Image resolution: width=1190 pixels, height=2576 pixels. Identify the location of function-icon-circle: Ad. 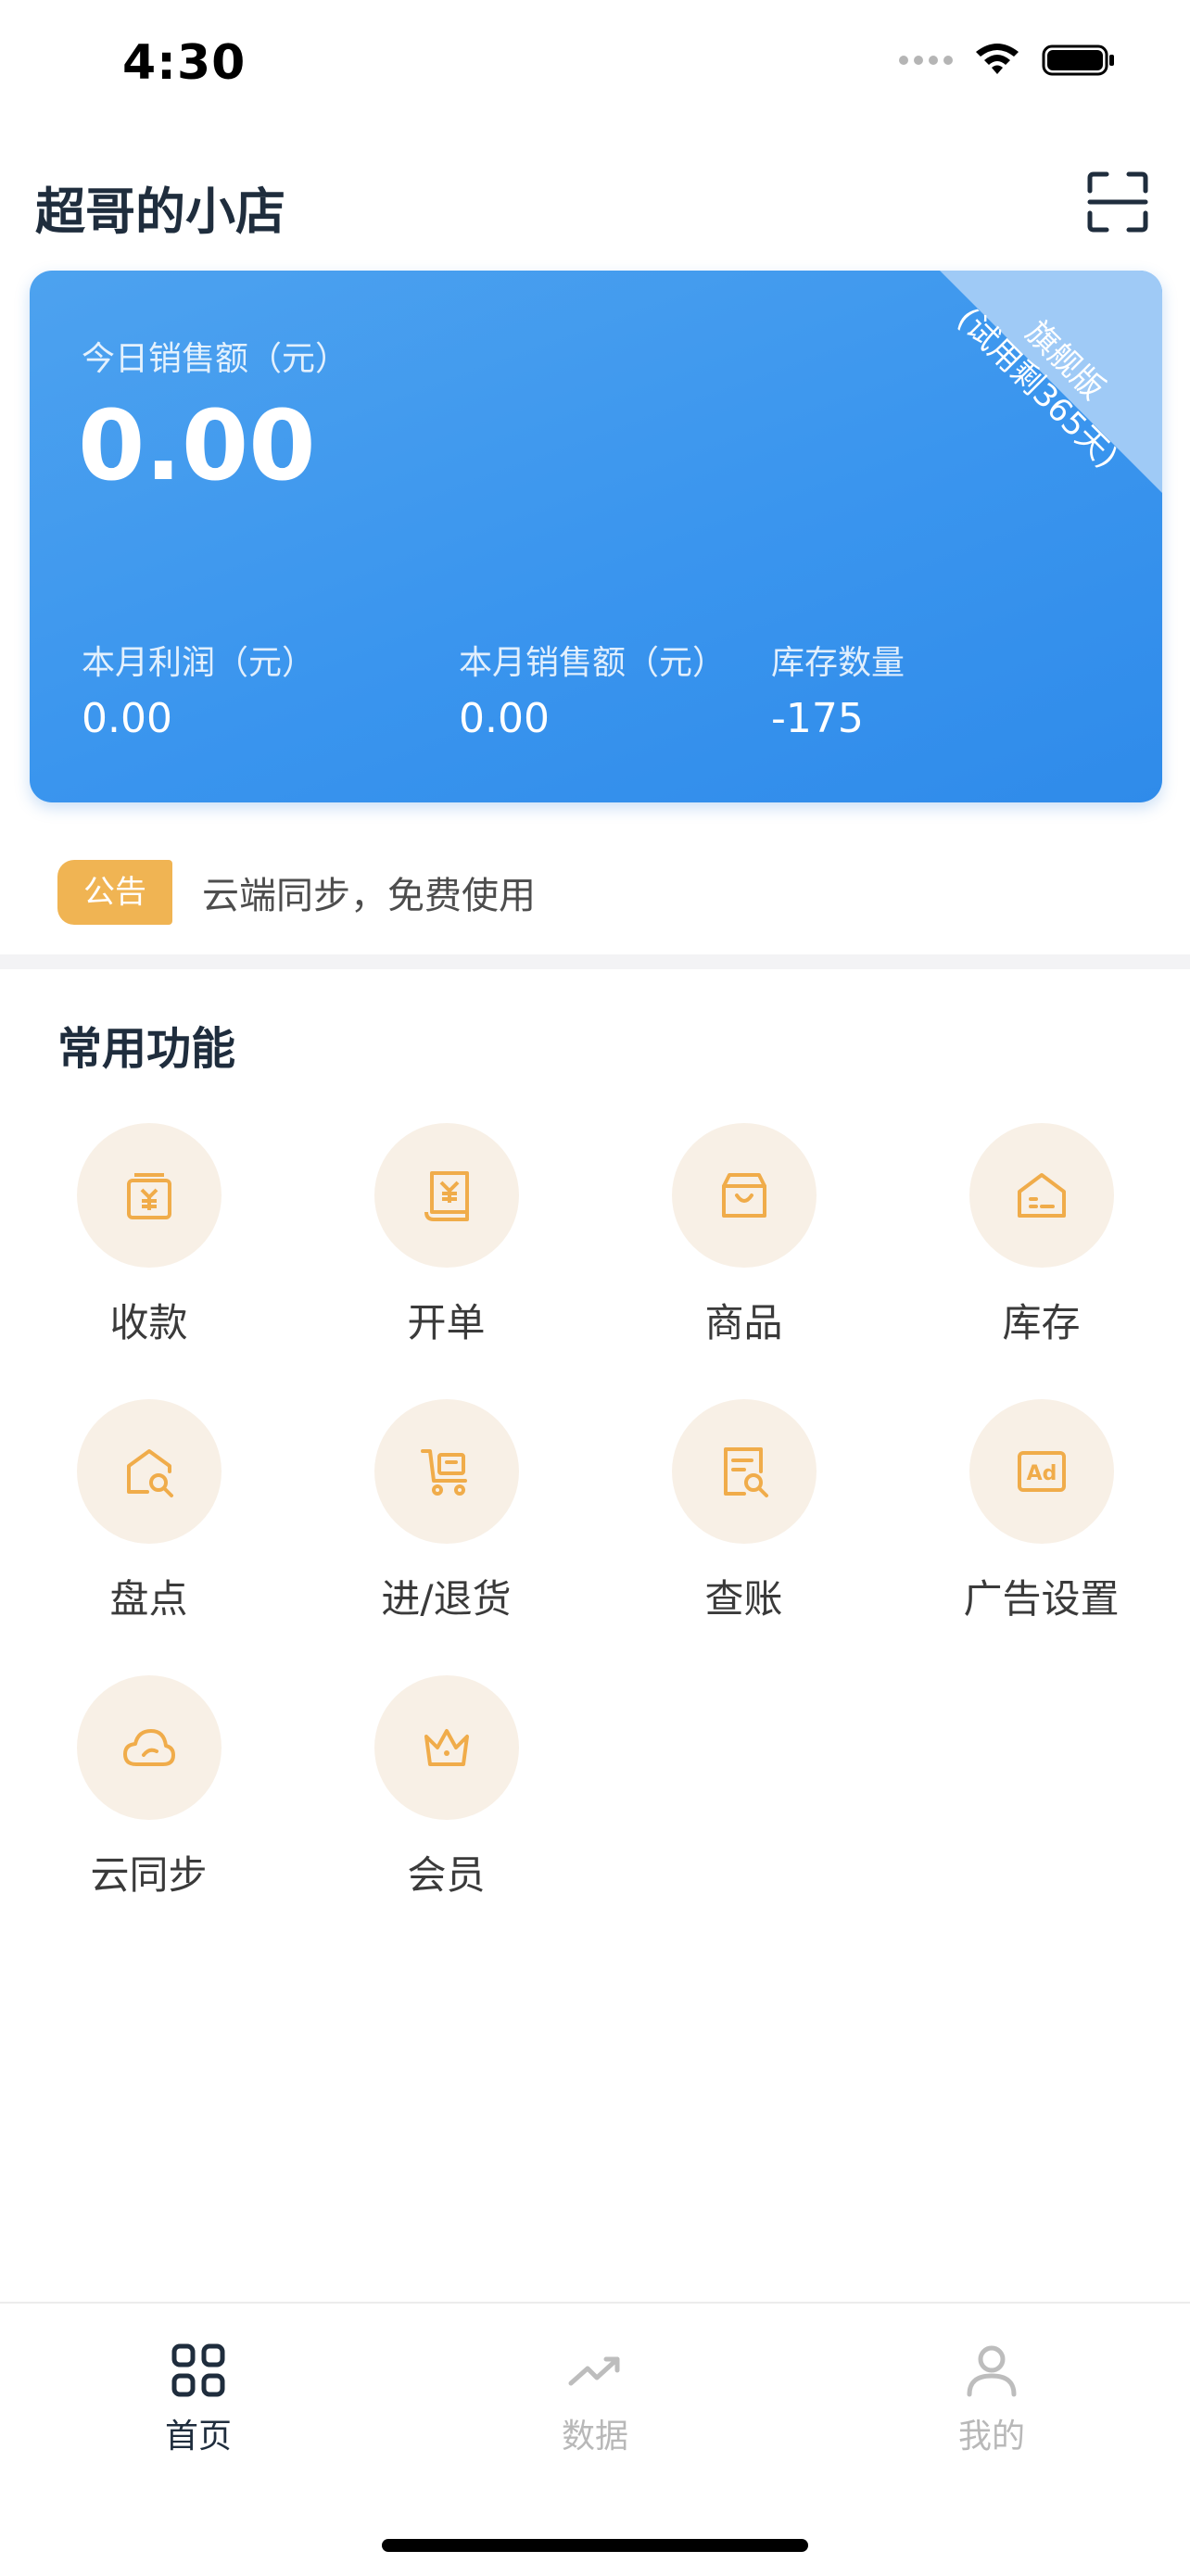
(1041, 1472).